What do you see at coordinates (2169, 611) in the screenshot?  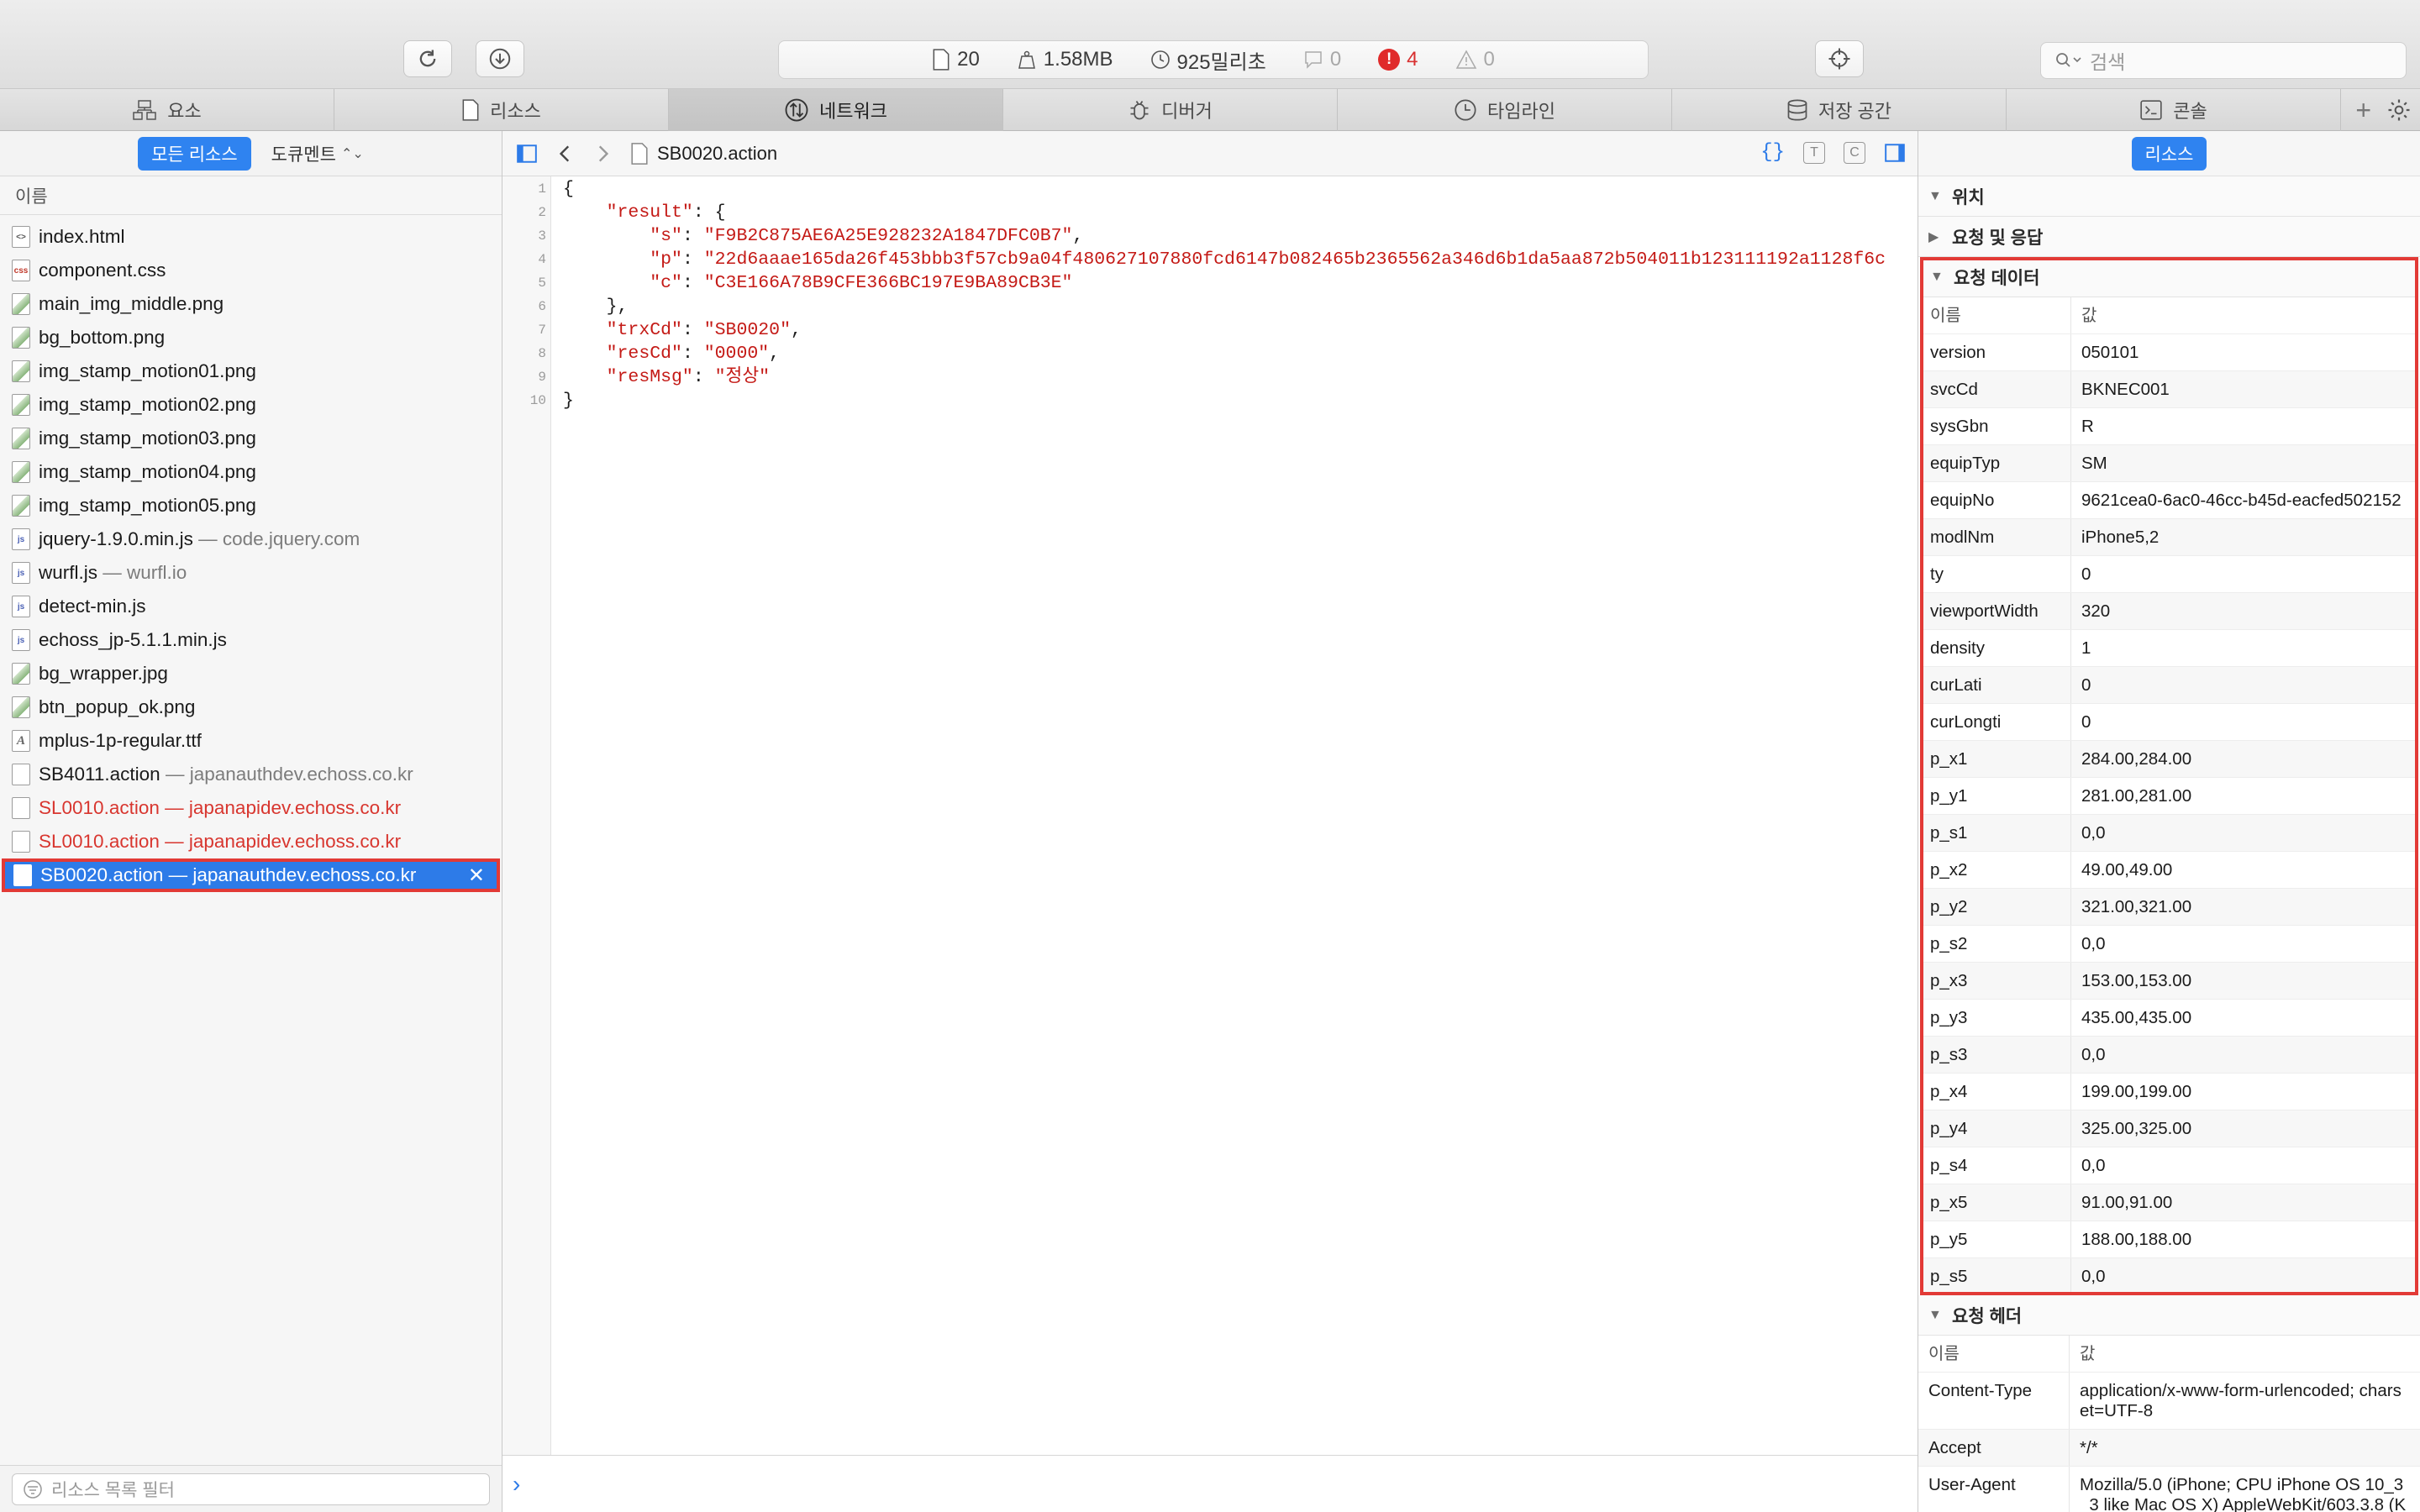 I see `table-row: viewportWidth 320` at bounding box center [2169, 611].